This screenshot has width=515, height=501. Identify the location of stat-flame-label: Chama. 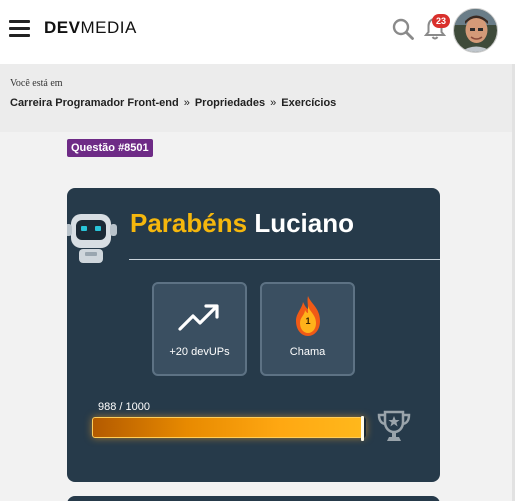
(307, 352).